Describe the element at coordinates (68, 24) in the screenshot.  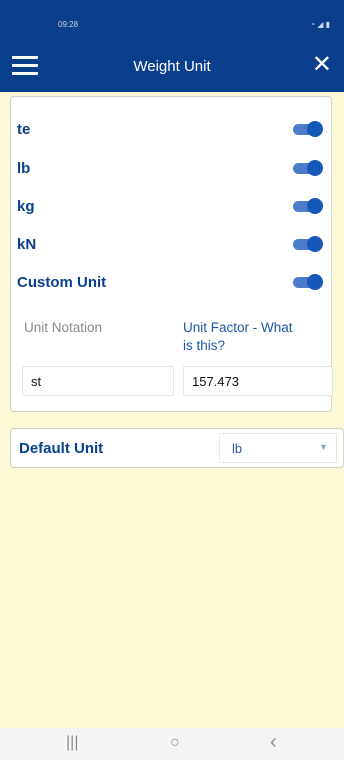
I see `status-time: 09:28` at that location.